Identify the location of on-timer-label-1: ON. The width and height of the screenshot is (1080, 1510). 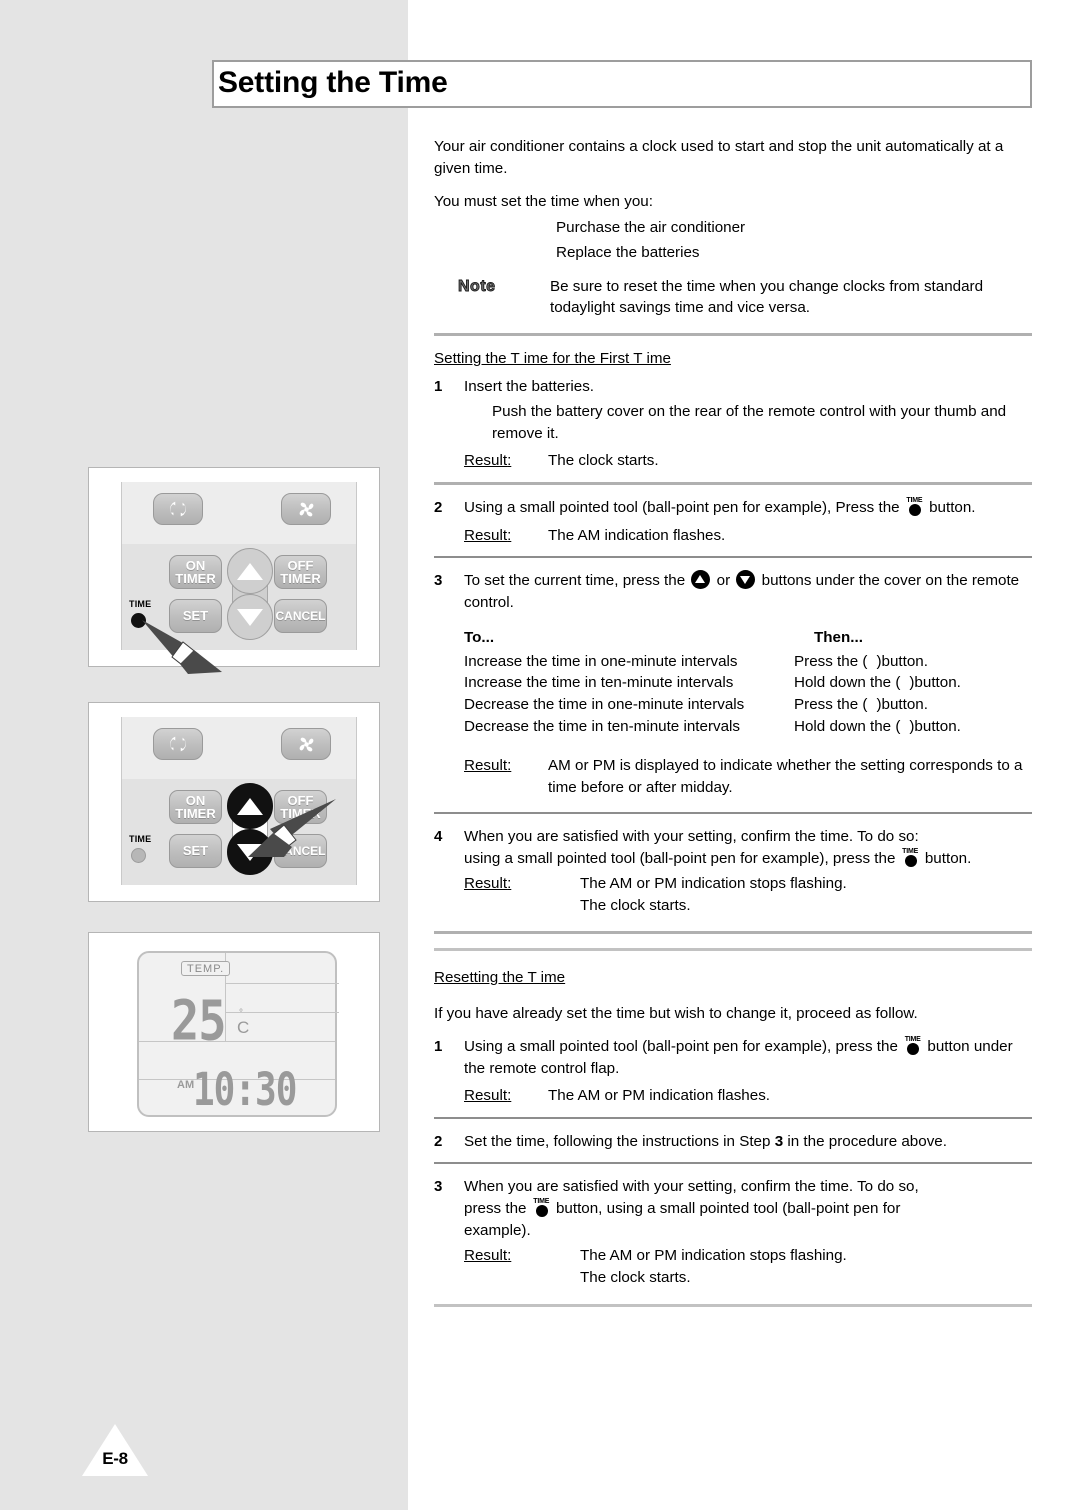
(195, 800).